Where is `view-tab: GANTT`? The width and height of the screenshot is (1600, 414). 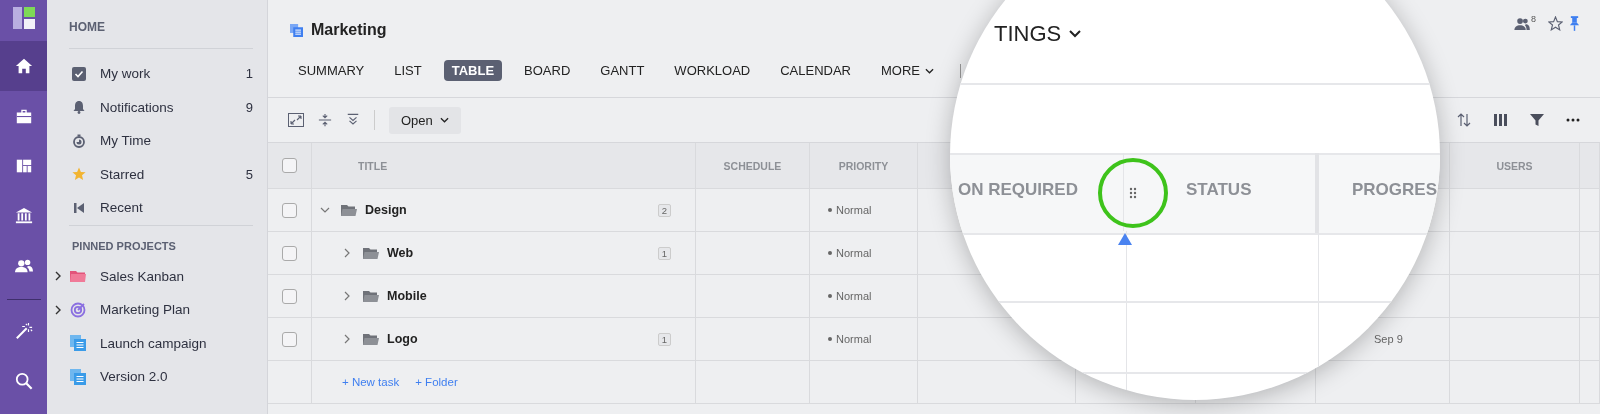
view-tab: GANTT is located at coordinates (622, 70).